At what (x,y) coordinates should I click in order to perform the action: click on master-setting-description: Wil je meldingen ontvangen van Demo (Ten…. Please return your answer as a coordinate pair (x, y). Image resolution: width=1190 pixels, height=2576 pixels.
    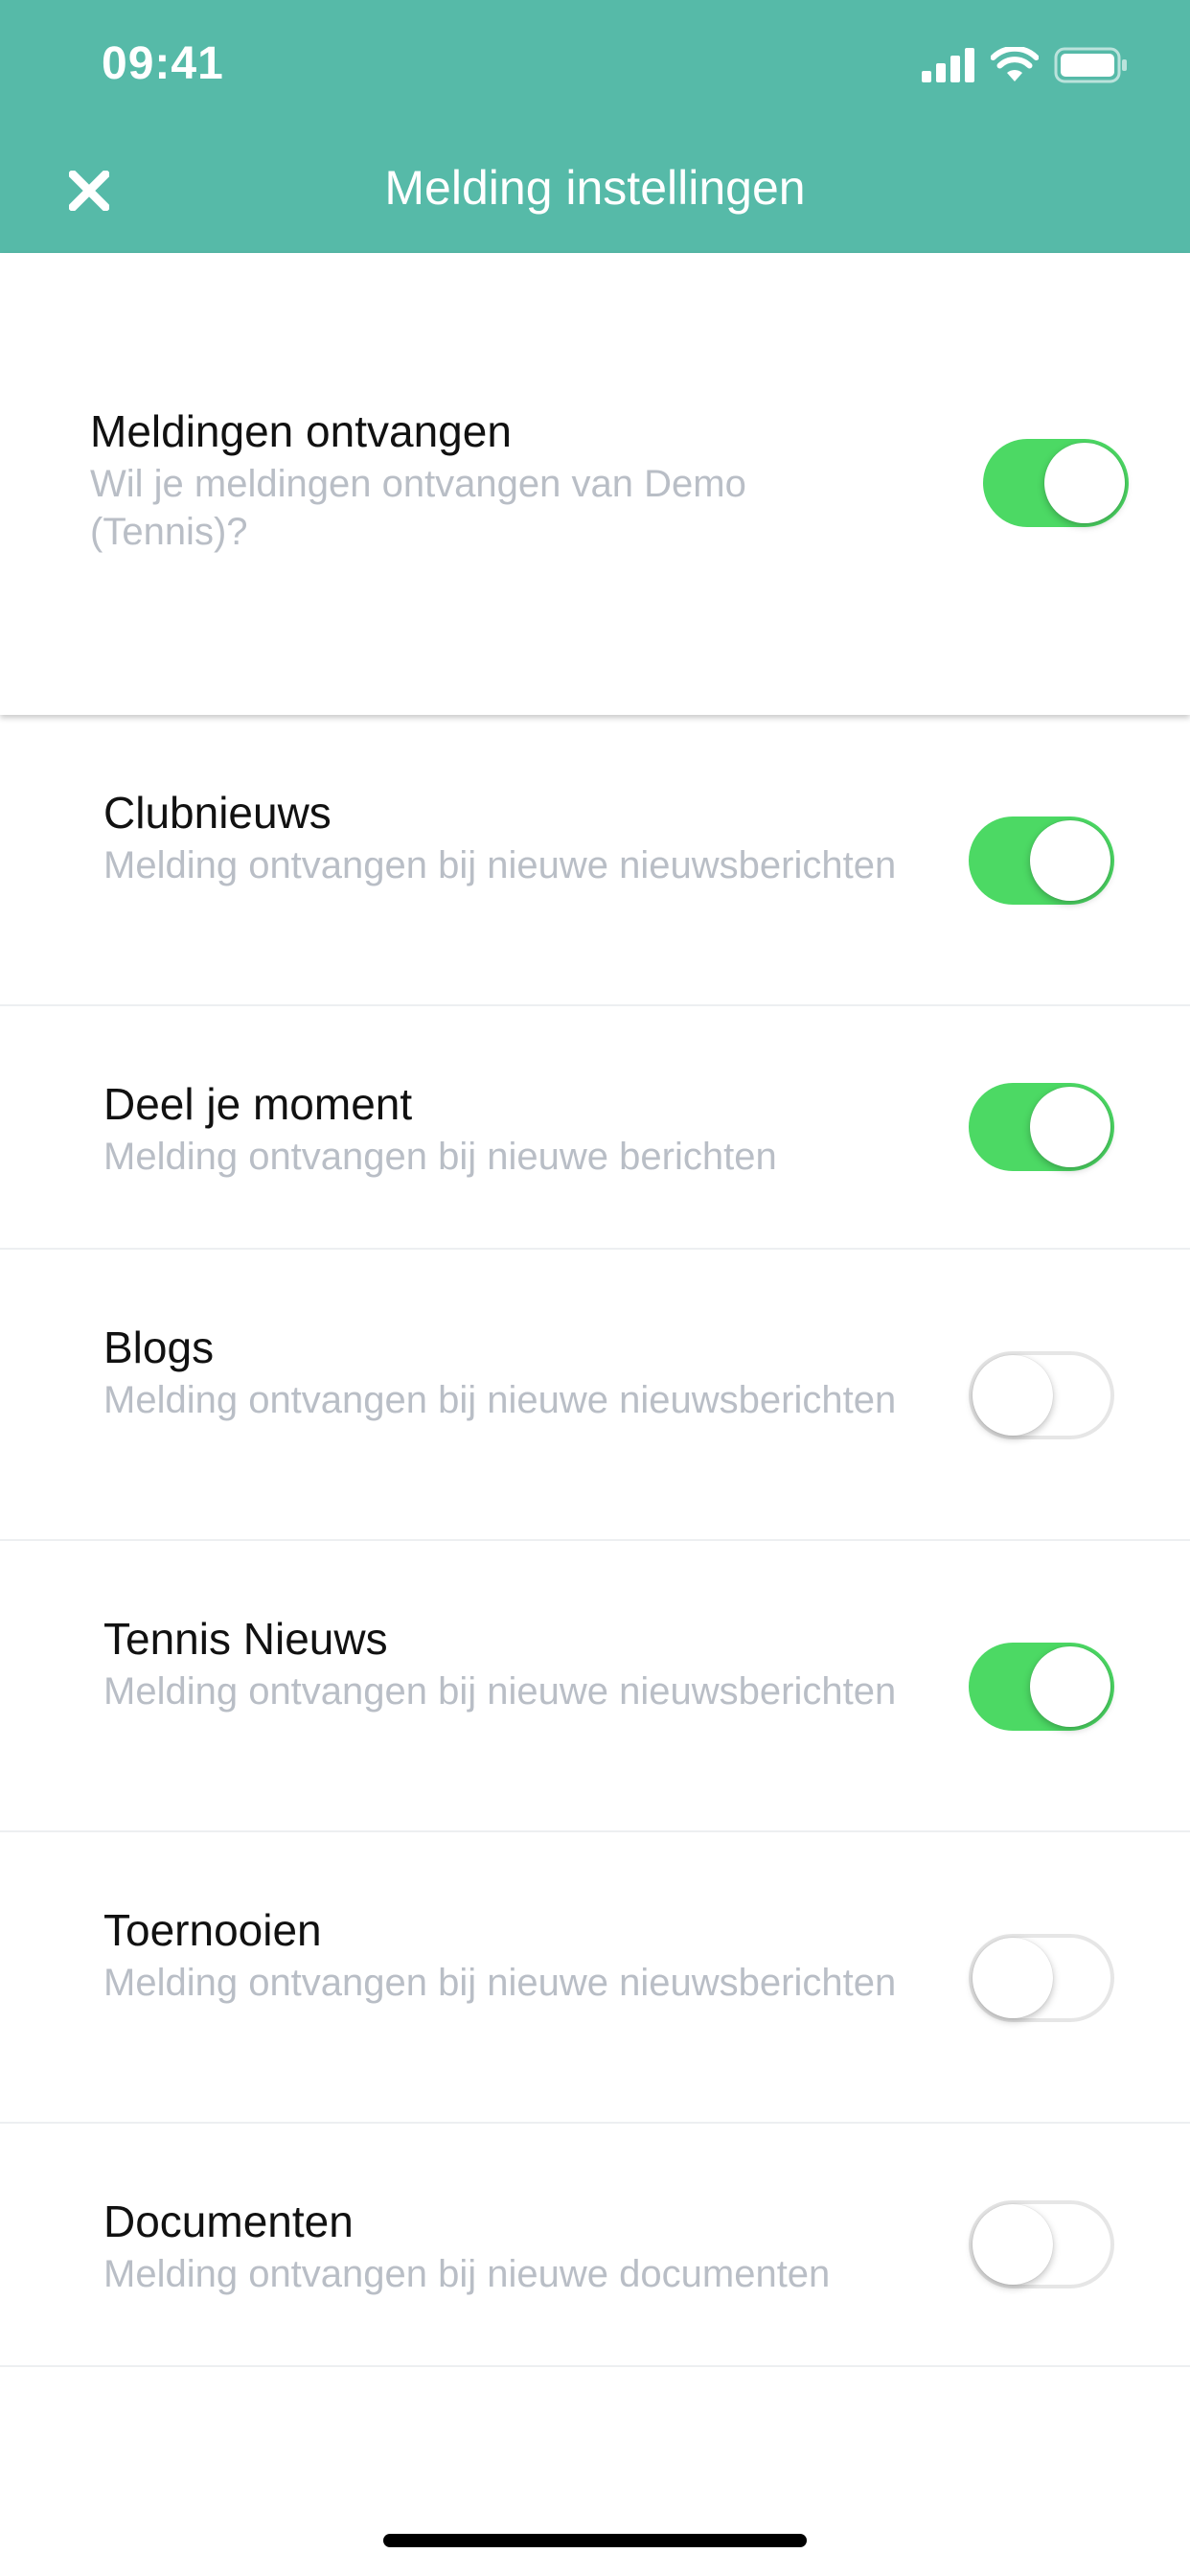
    Looking at the image, I should click on (418, 508).